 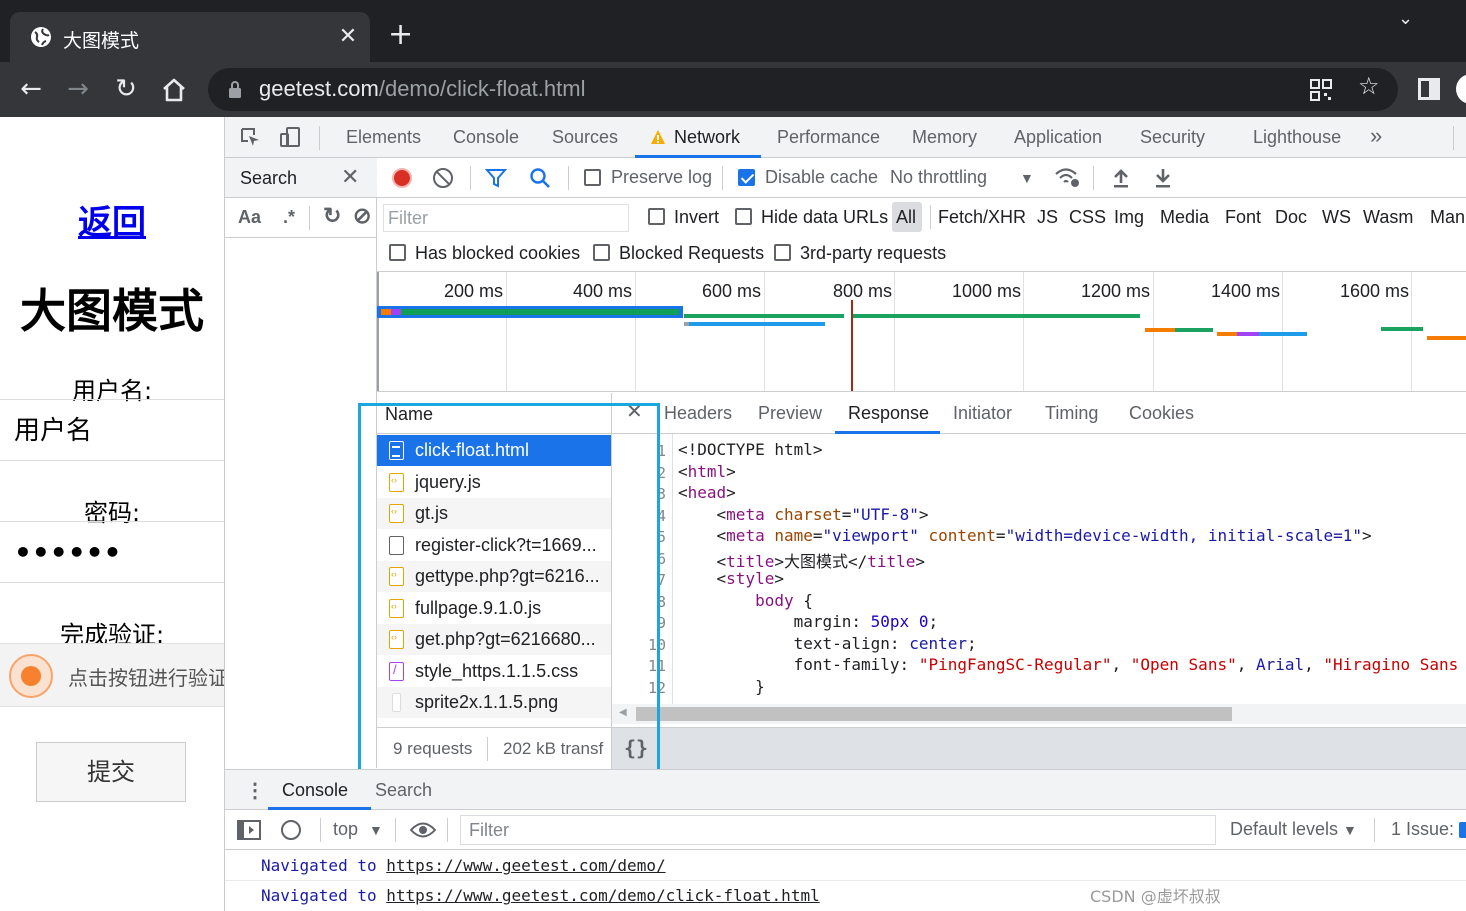 I want to click on tab-response: Response, so click(x=888, y=413).